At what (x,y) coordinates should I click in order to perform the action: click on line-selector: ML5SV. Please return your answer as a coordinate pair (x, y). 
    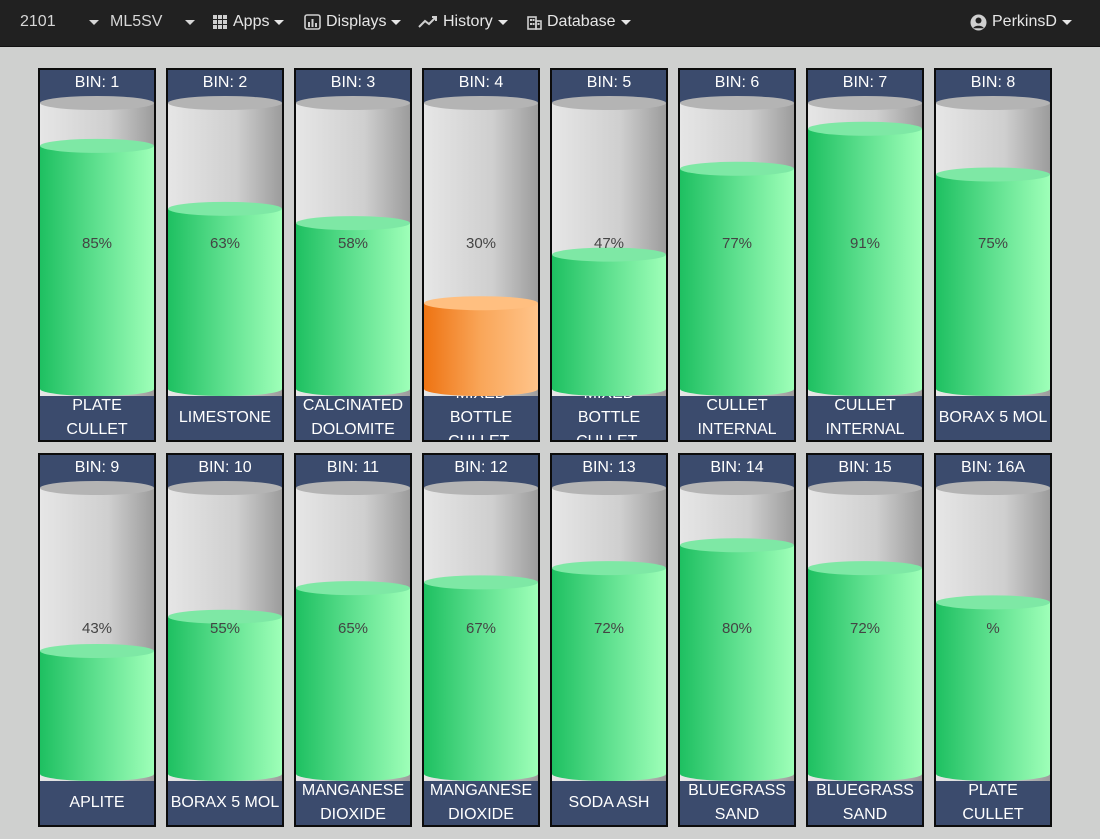
    Looking at the image, I should click on (136, 22).